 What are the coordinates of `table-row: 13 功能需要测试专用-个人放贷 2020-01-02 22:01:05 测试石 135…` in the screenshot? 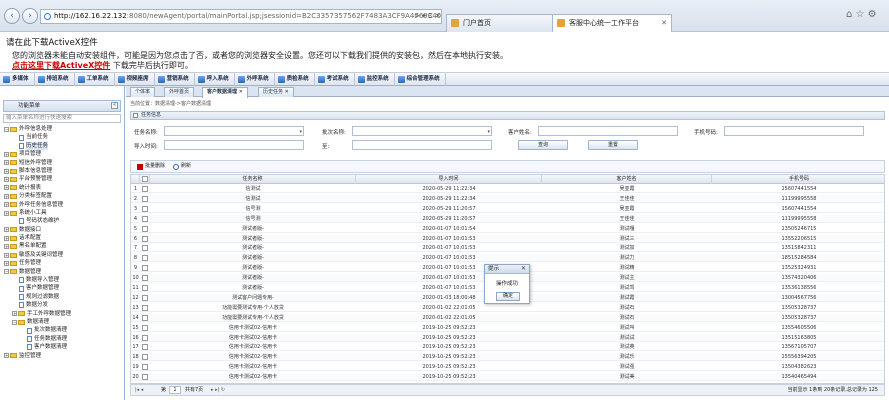 It's located at (507, 308).